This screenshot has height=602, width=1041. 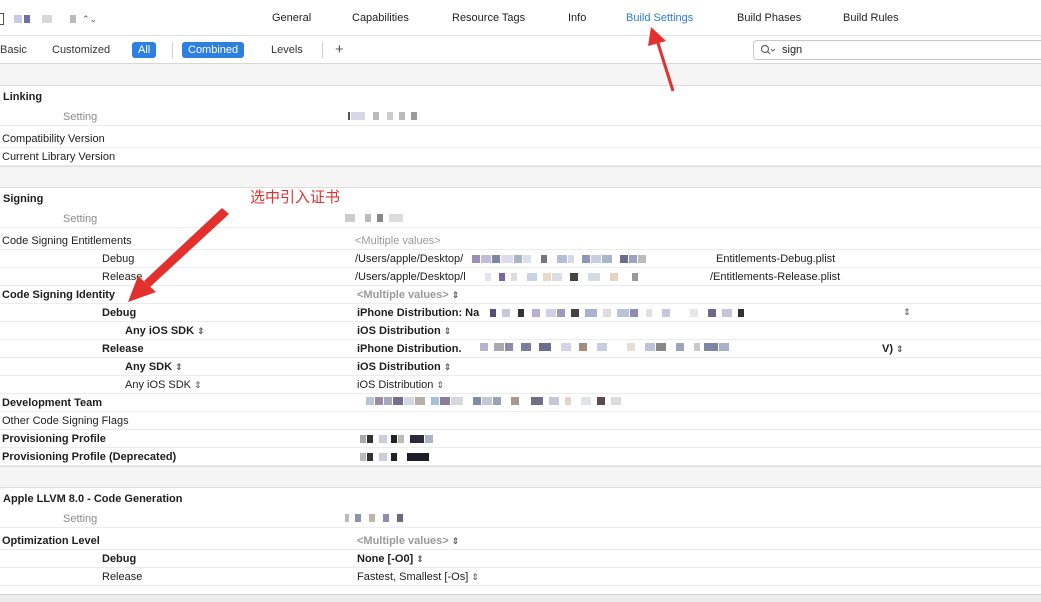 I want to click on setting-row-code-signing-identity: Code Signing Identity <Multiple values> ⇕, so click(x=520, y=295).